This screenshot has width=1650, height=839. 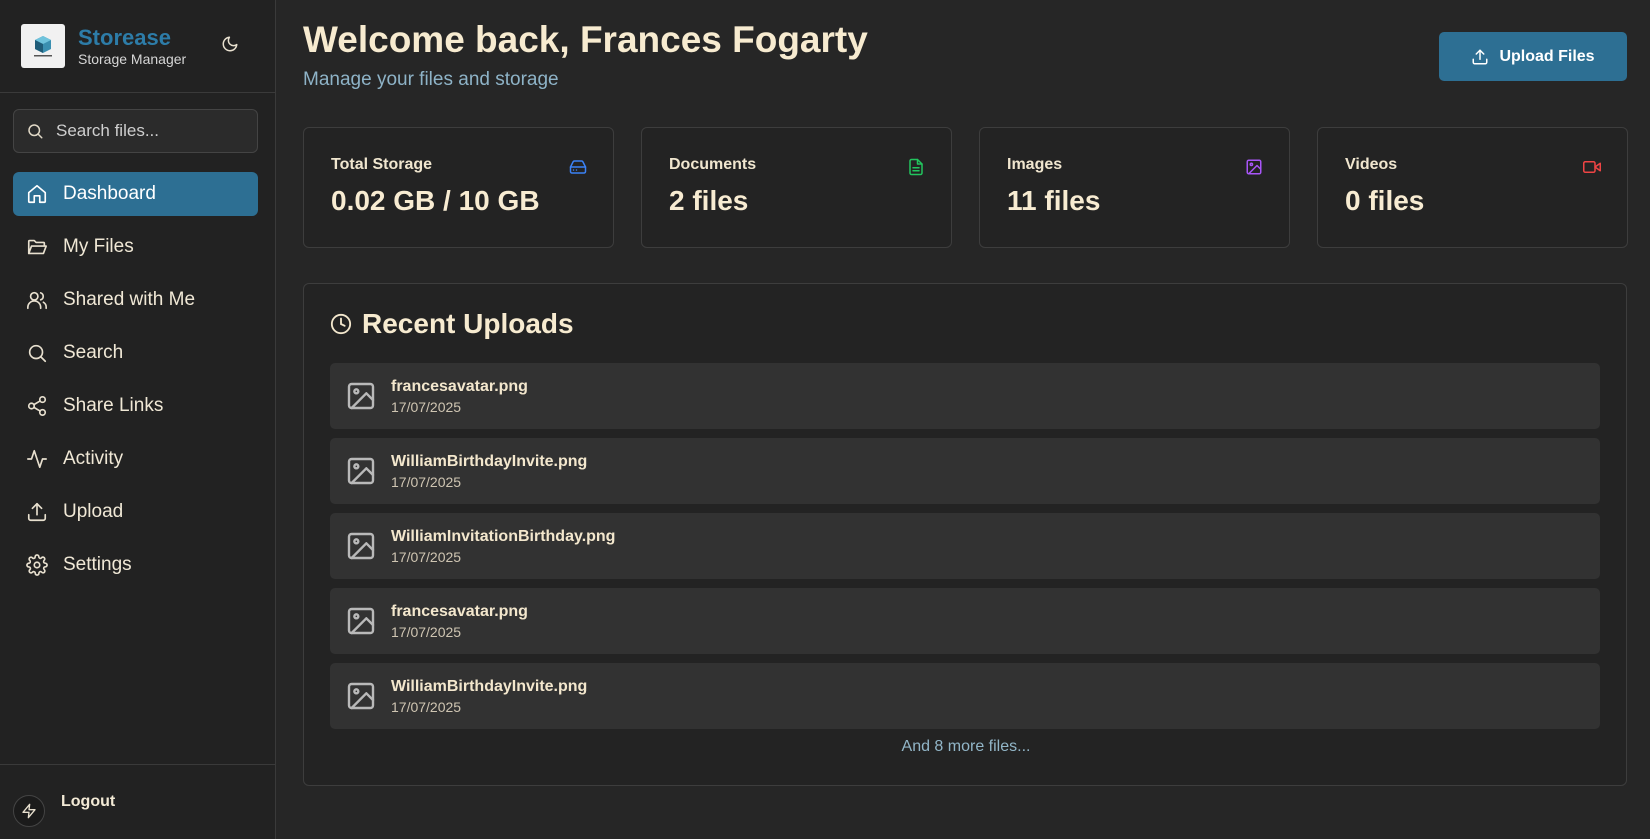 What do you see at coordinates (132, 58) in the screenshot?
I see `brand-subtitle: Storage Manager` at bounding box center [132, 58].